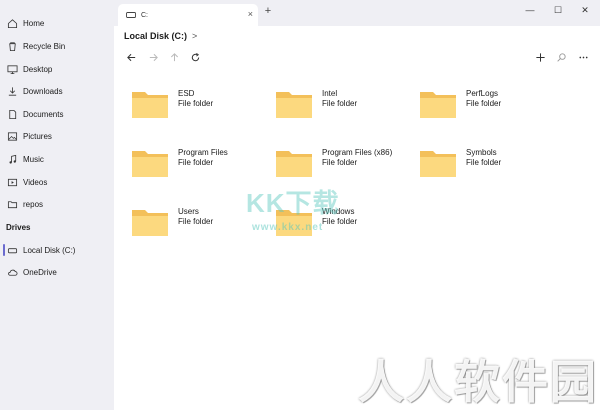  What do you see at coordinates (345, 109) in the screenshot?
I see `folder-item-intel: Intel File folder` at bounding box center [345, 109].